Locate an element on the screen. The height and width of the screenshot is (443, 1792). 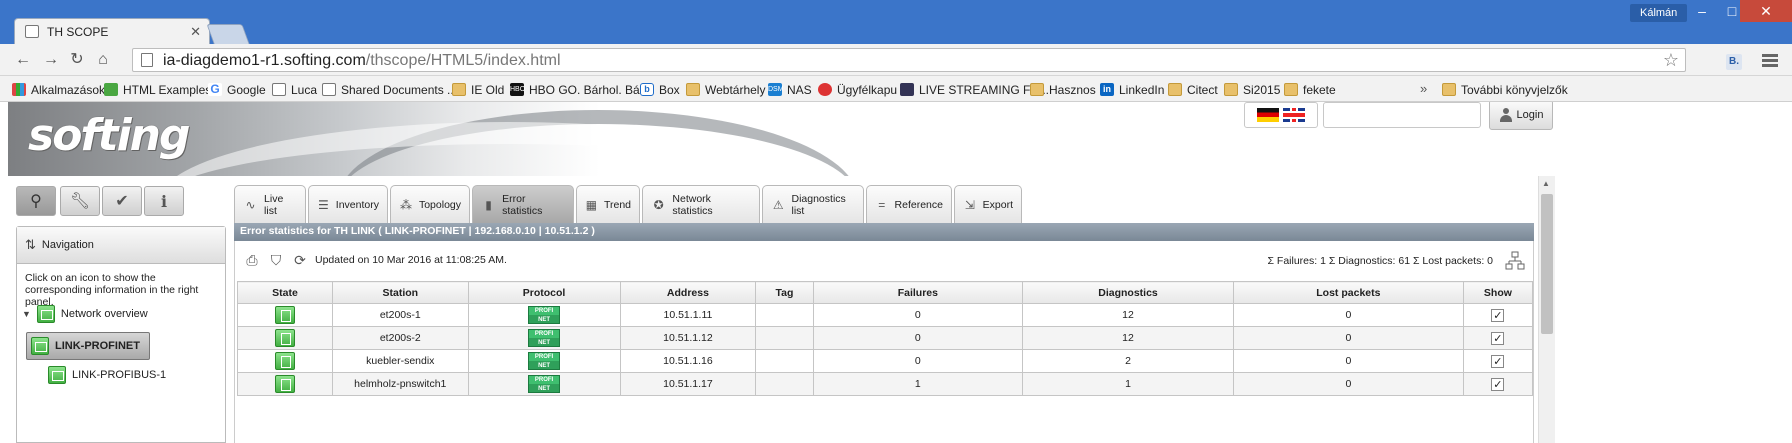
scrollbar-thumb is located at coordinates (1547, 264).